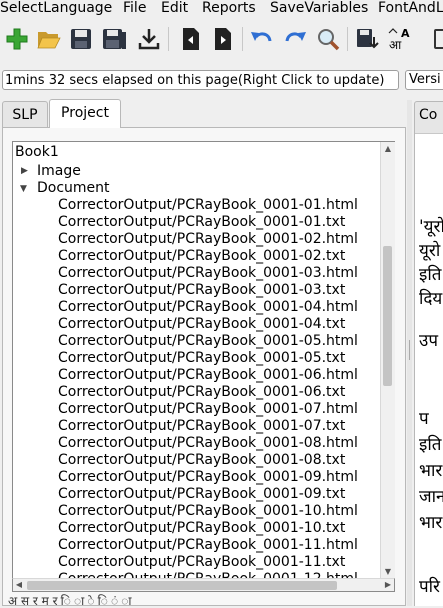  Describe the element at coordinates (174, 8) in the screenshot. I see `menu-edit: Edit` at that location.